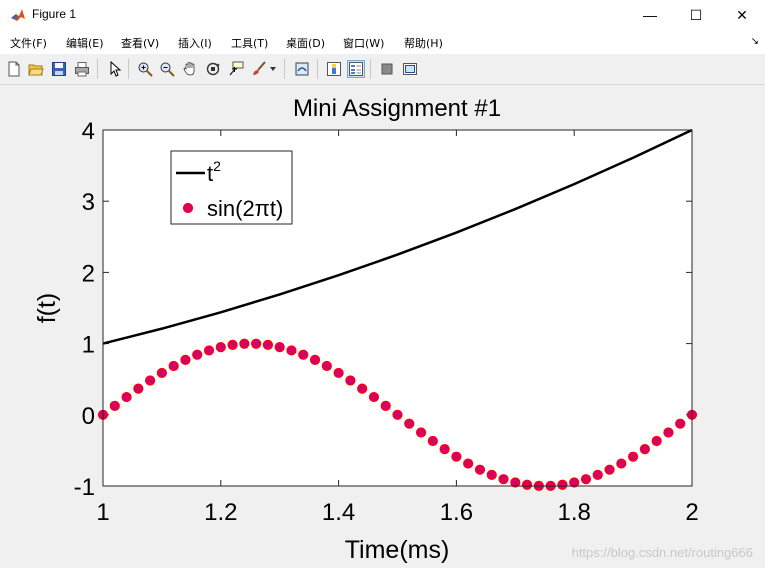 The height and width of the screenshot is (573, 765). Describe the element at coordinates (691, 512) in the screenshot. I see `x-tick-label: 2` at that location.